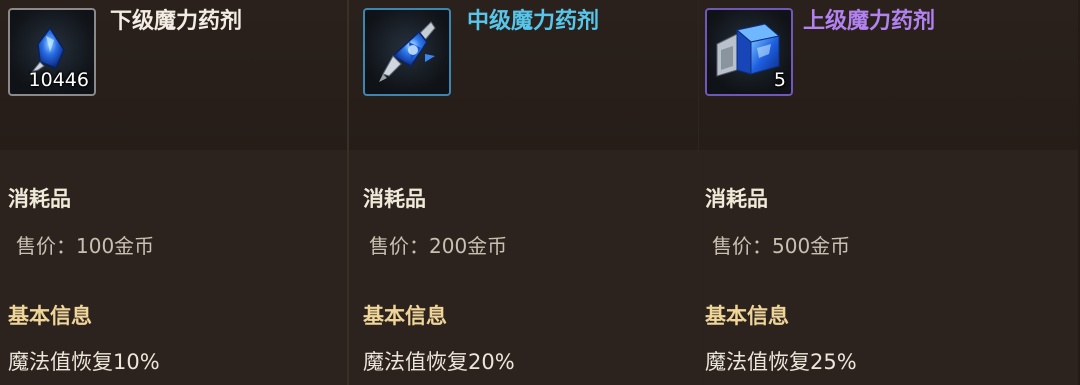  Describe the element at coordinates (176, 21) in the screenshot. I see `item-name: 下级魔力药剂` at that location.